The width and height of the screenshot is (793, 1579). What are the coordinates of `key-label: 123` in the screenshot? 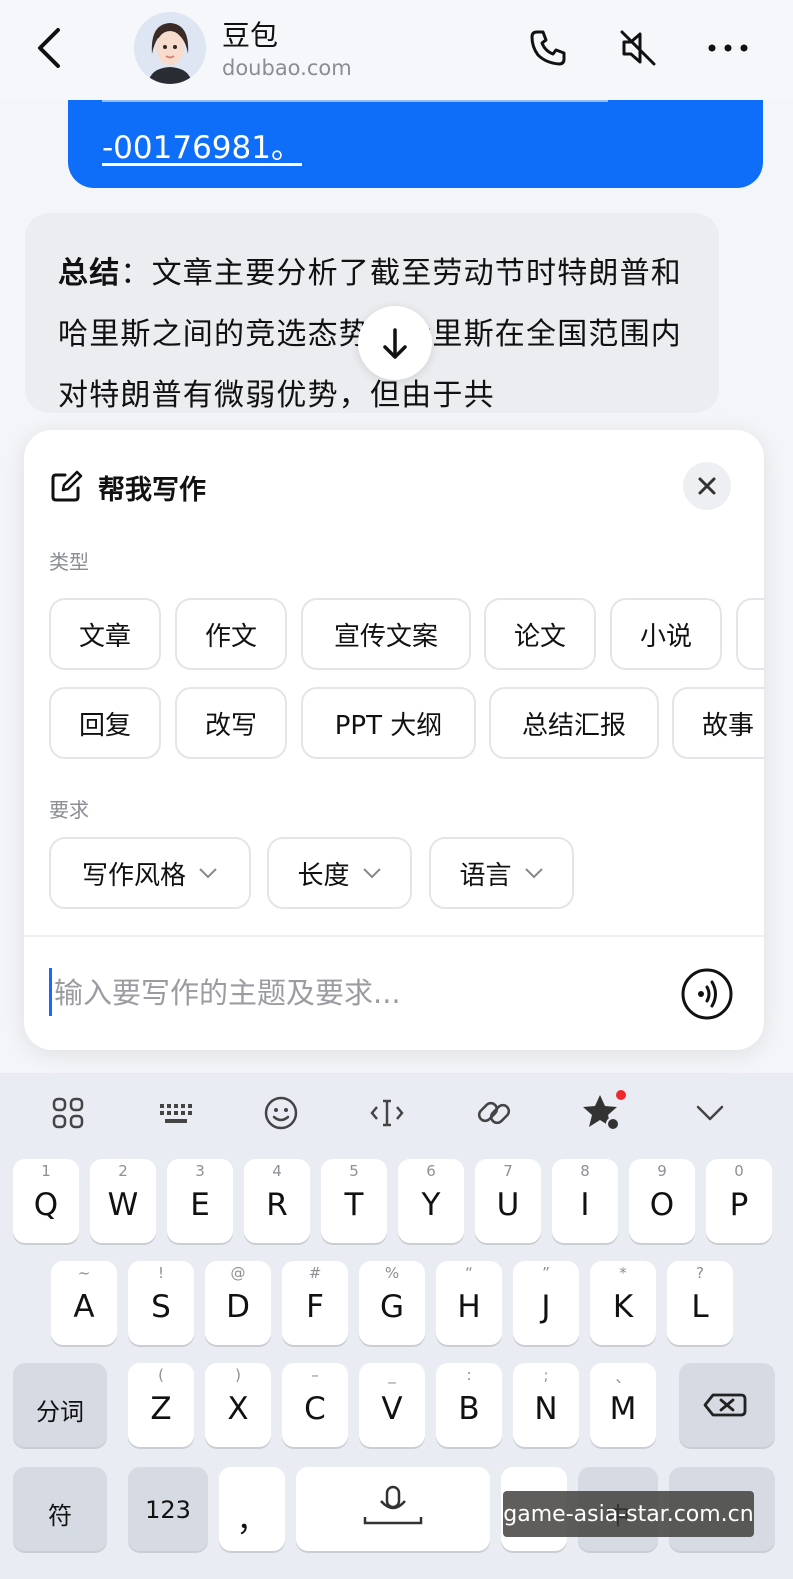 It's located at (168, 1510).